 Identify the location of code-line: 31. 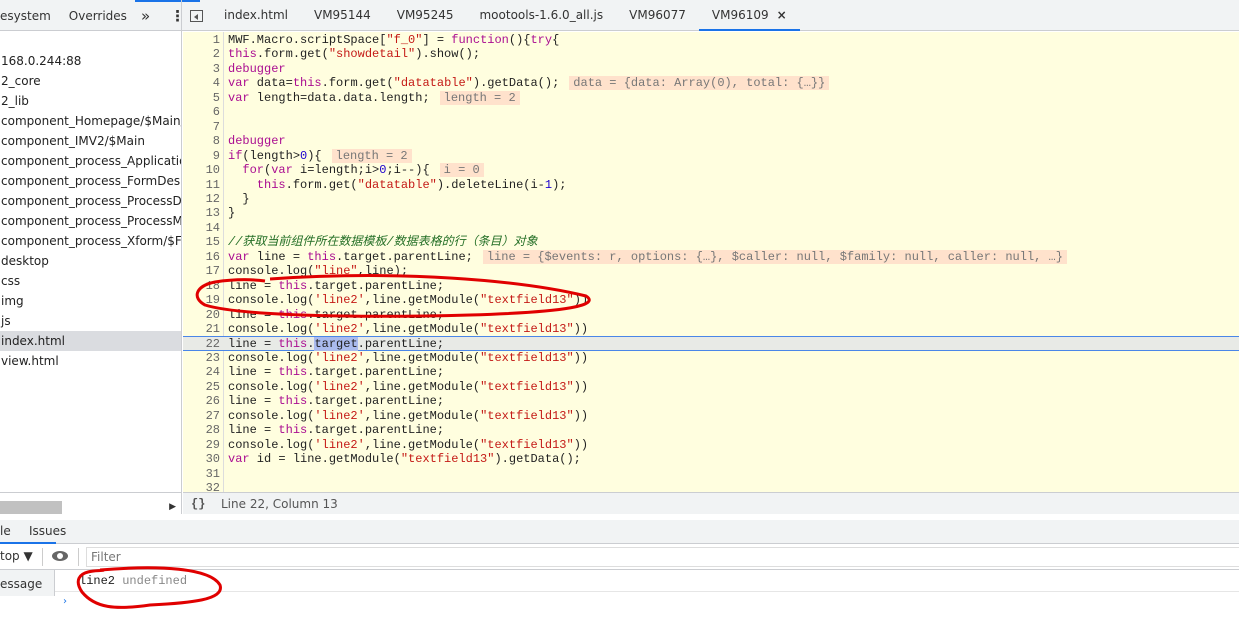
(711, 474).